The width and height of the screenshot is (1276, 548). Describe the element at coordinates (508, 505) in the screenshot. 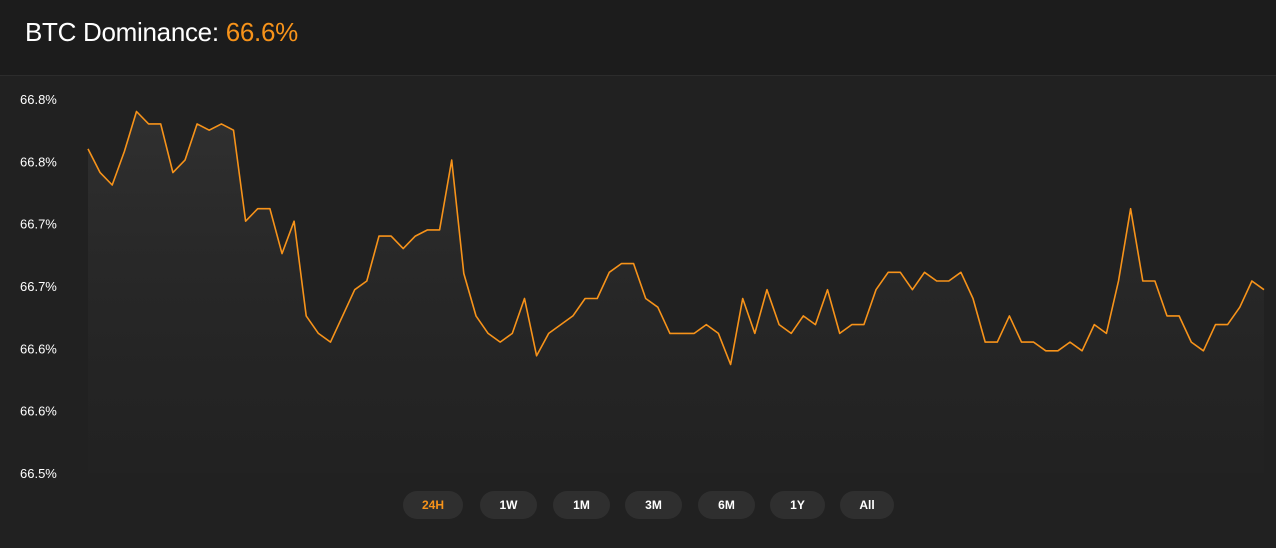

I see `range-button-1w: 1W` at that location.